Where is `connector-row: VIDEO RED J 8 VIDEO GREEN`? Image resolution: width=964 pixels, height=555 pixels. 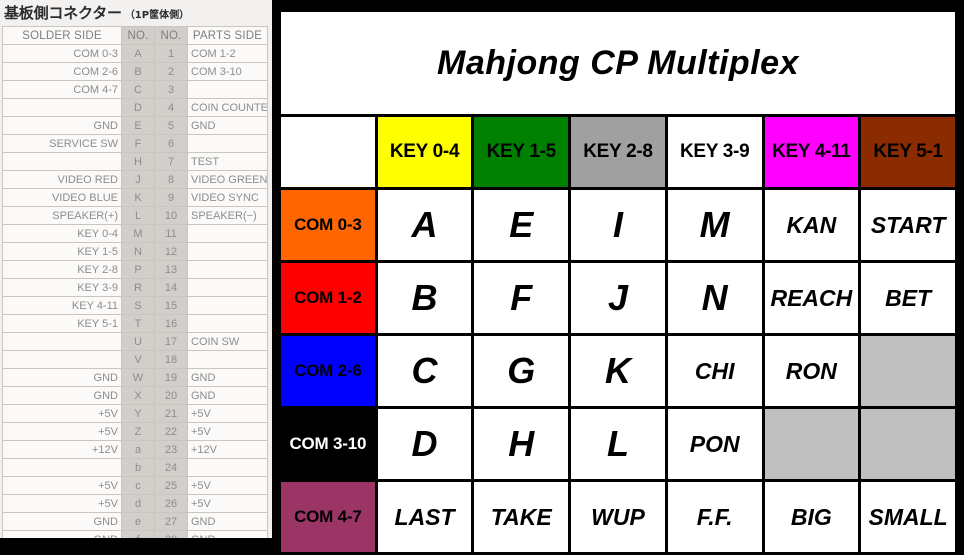
connector-row: VIDEO RED J 8 VIDEO GREEN is located at coordinates (135, 179).